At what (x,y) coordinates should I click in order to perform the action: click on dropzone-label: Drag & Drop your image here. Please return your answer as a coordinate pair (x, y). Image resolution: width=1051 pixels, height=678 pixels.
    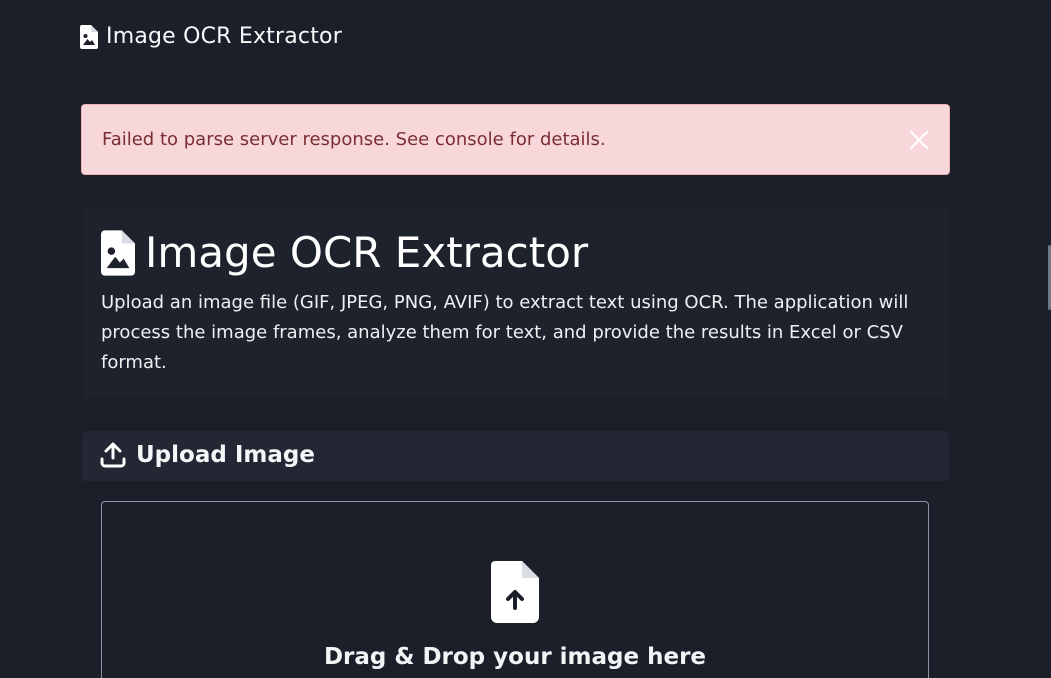
    Looking at the image, I should click on (515, 657).